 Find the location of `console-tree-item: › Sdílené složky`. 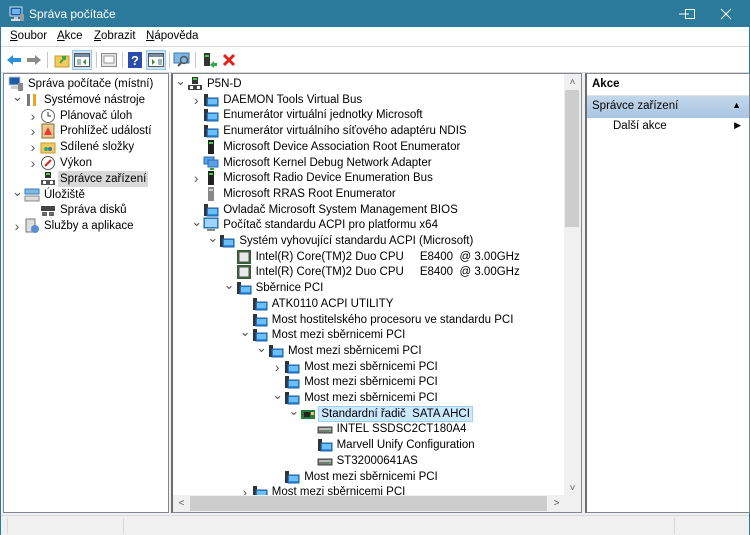

console-tree-item: › Sdílené složky is located at coordinates (86, 147).